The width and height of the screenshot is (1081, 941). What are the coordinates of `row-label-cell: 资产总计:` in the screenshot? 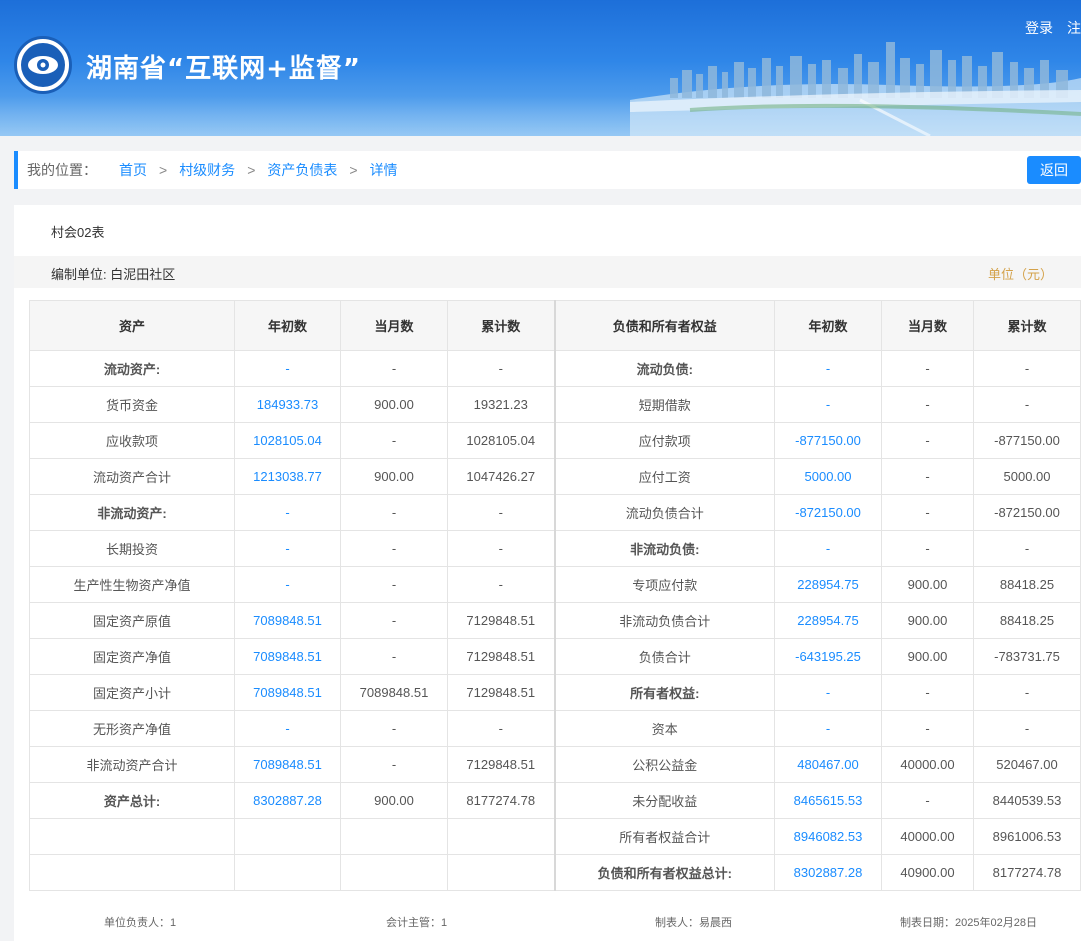 It's located at (132, 800).